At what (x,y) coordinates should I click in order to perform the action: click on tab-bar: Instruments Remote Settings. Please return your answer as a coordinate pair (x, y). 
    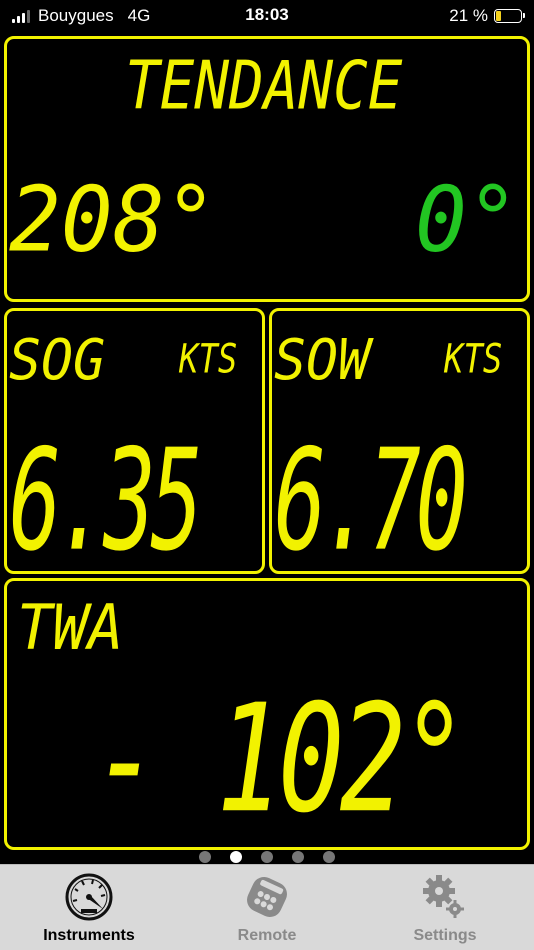
    Looking at the image, I should click on (267, 907).